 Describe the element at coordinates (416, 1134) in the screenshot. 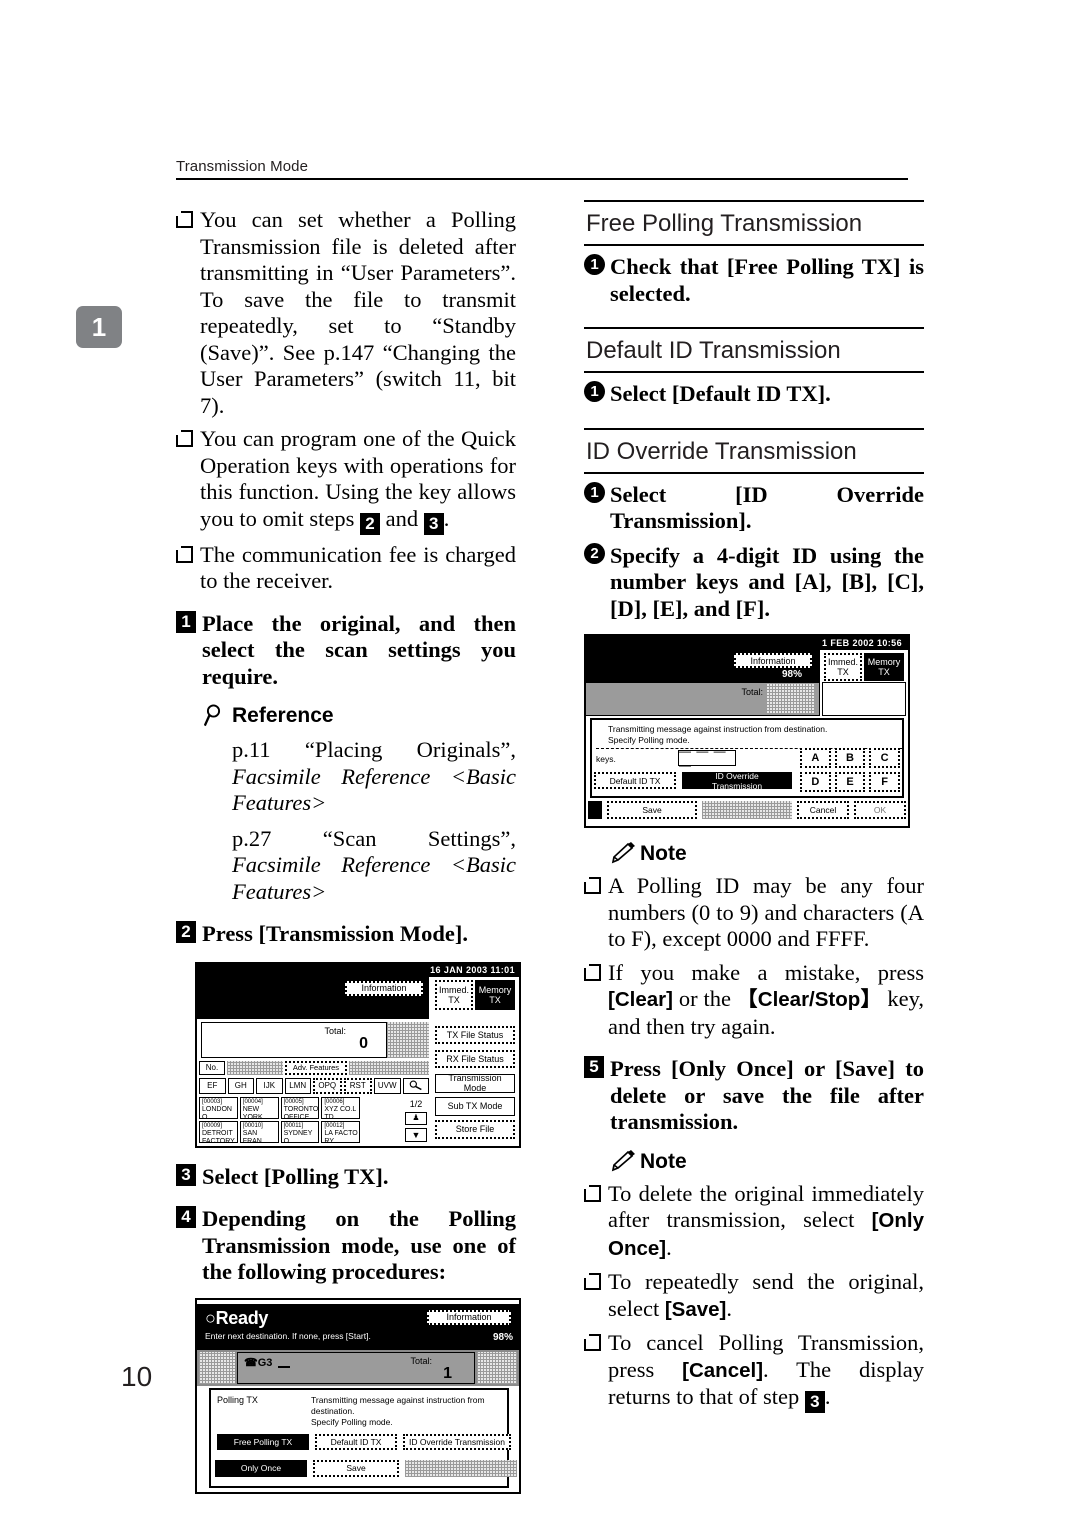

I see `lcd1-scroll-down-button: ▼` at that location.